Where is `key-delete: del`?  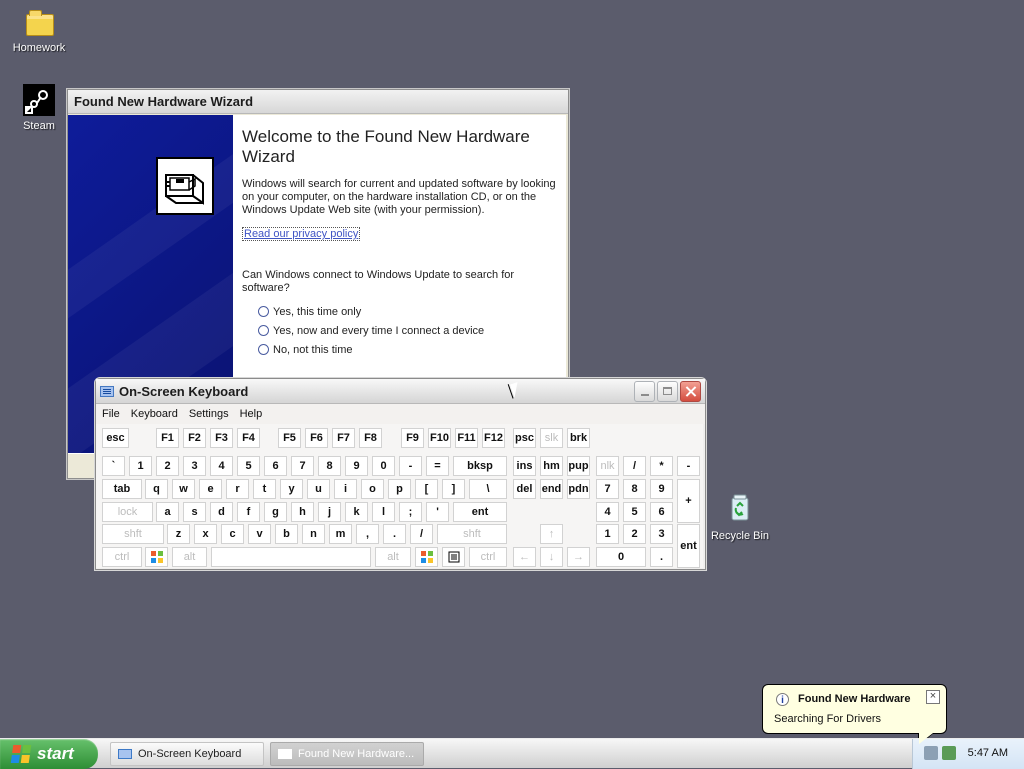
key-delete: del is located at coordinates (524, 489).